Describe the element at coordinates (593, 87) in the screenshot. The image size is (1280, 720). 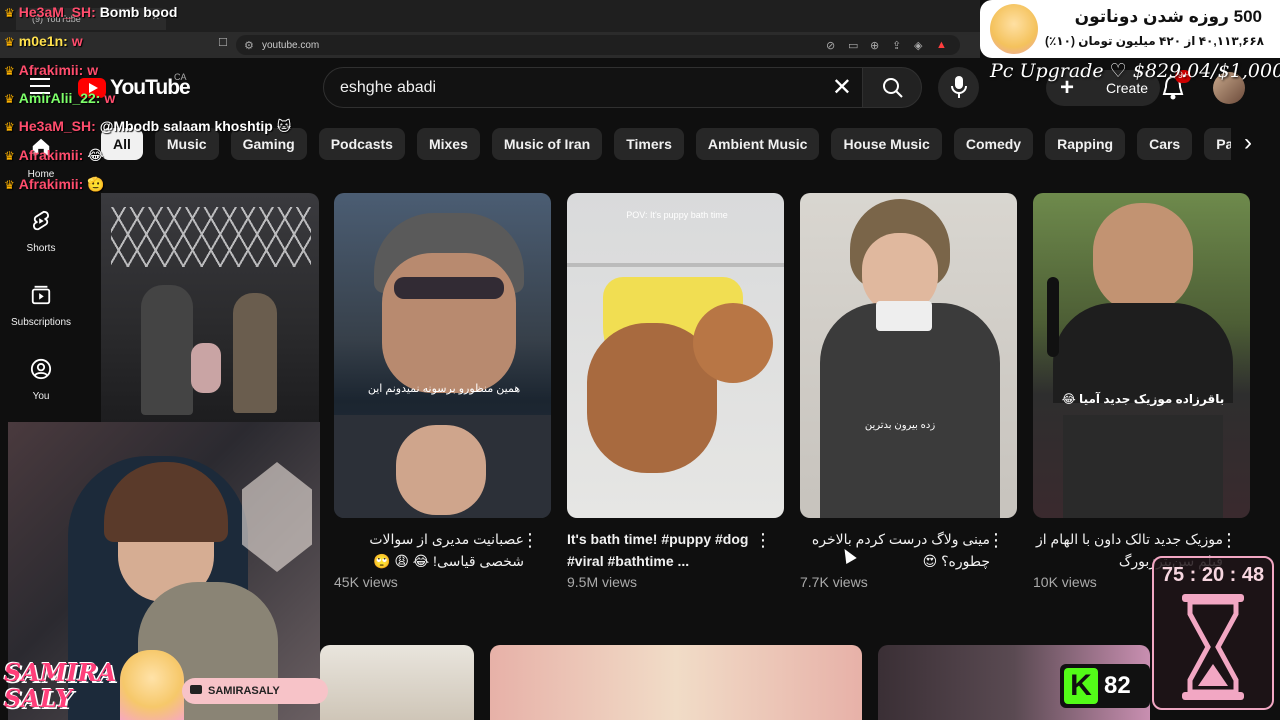
I see `search-input: eshghe abadi ✕` at that location.